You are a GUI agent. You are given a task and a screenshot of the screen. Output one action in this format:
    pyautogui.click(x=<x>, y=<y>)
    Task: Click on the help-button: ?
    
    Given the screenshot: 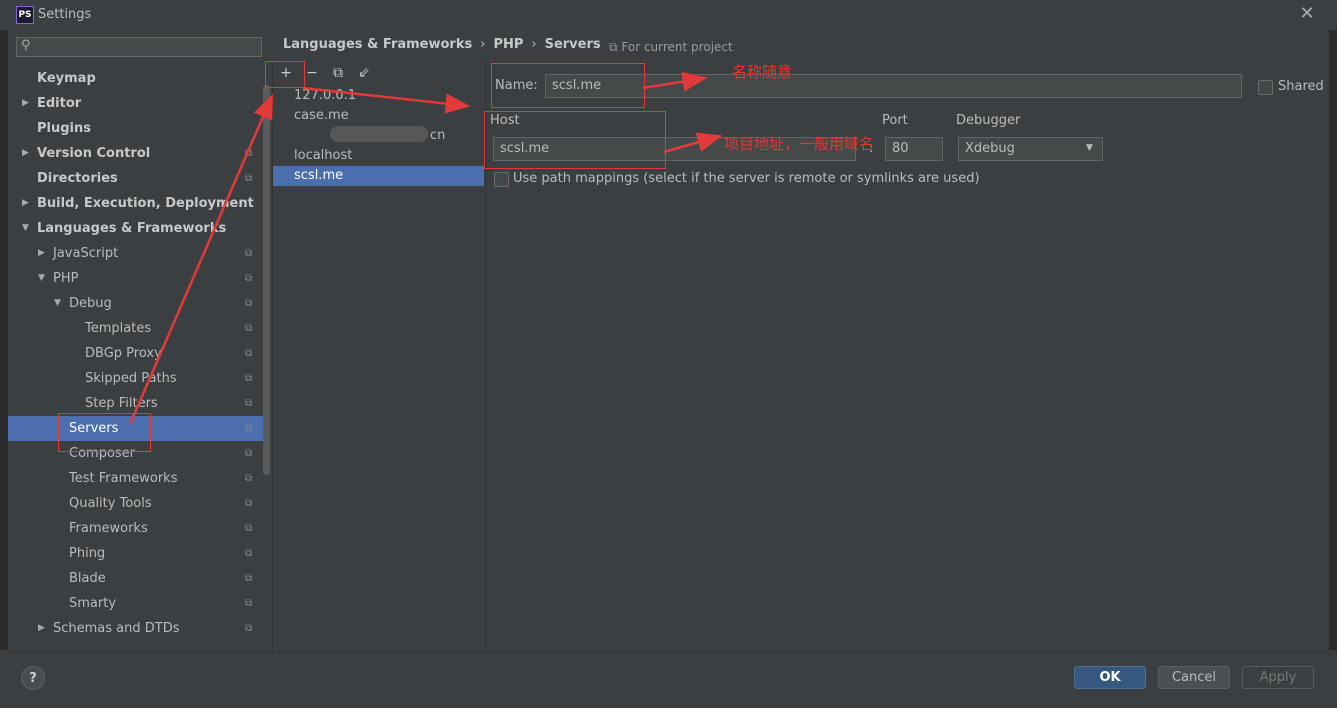 What is the action you would take?
    pyautogui.click(x=33, y=678)
    